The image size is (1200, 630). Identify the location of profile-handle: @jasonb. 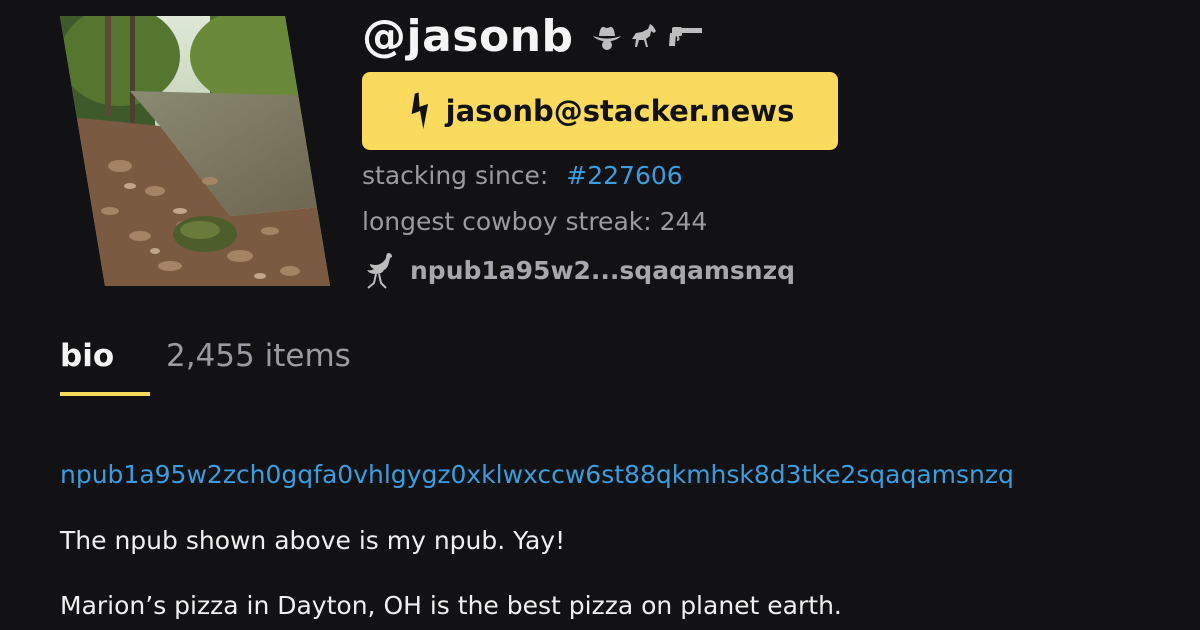
(468, 36).